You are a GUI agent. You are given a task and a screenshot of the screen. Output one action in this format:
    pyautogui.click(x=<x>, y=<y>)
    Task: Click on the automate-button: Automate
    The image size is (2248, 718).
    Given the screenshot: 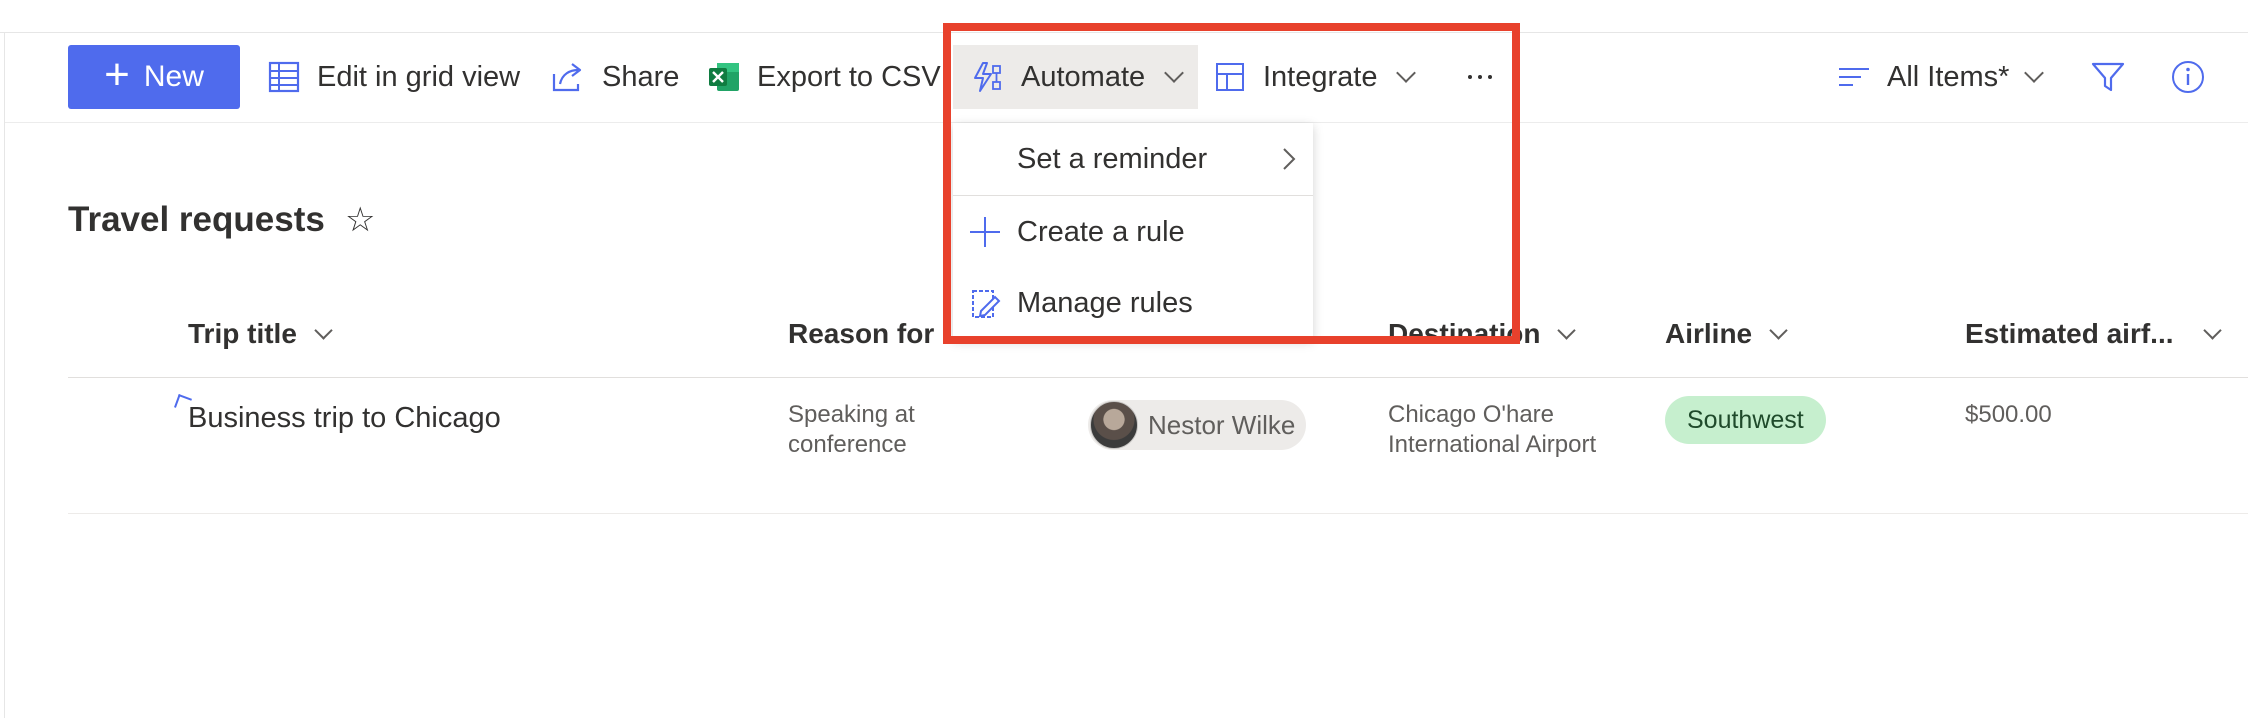 What is the action you would take?
    pyautogui.click(x=1075, y=77)
    